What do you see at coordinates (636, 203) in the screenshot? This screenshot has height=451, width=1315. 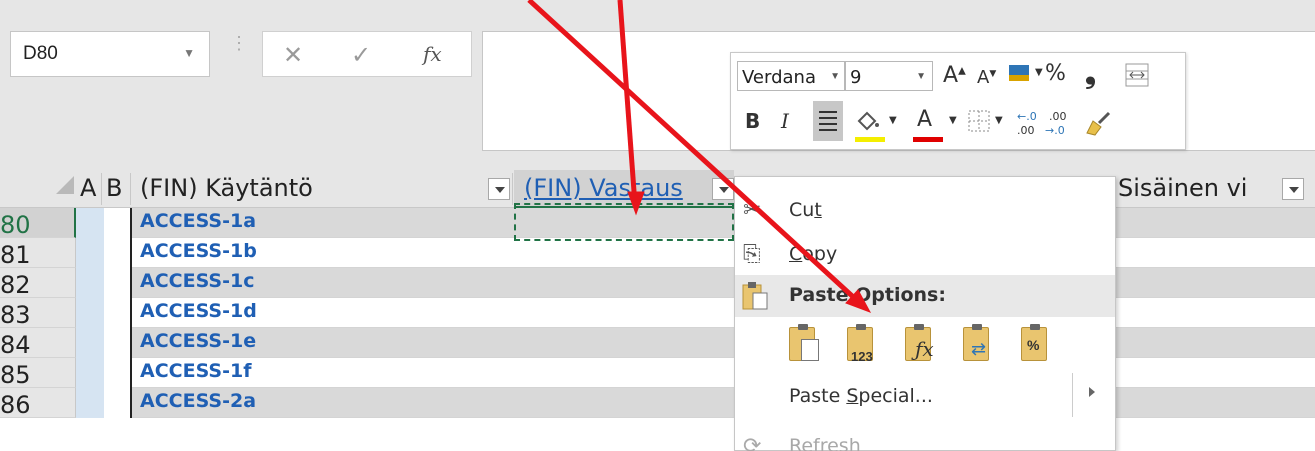 I see `annotation-arrowhead` at bounding box center [636, 203].